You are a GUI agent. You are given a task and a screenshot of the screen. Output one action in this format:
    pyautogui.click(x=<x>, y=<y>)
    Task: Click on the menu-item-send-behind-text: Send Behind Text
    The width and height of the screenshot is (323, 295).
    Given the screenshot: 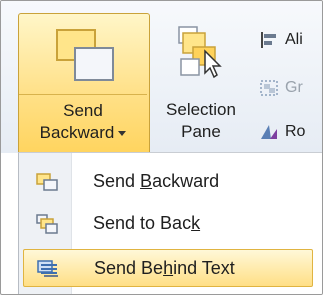 What is the action you would take?
    pyautogui.click(x=168, y=268)
    